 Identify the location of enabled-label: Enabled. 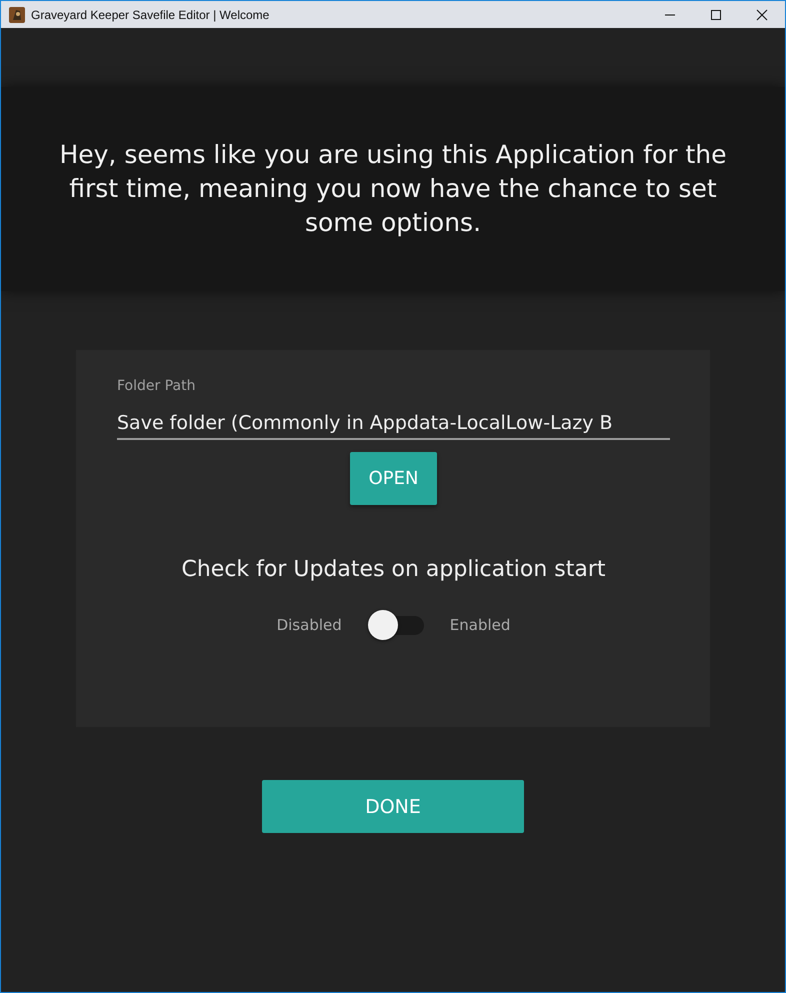
(480, 625).